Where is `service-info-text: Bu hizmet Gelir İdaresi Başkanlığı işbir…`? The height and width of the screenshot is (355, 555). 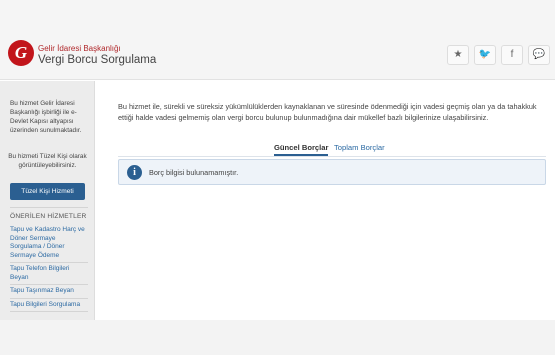
service-info-text: Bu hizmet Gelir İdaresi Başkanlığı işbir… is located at coordinates (46, 117).